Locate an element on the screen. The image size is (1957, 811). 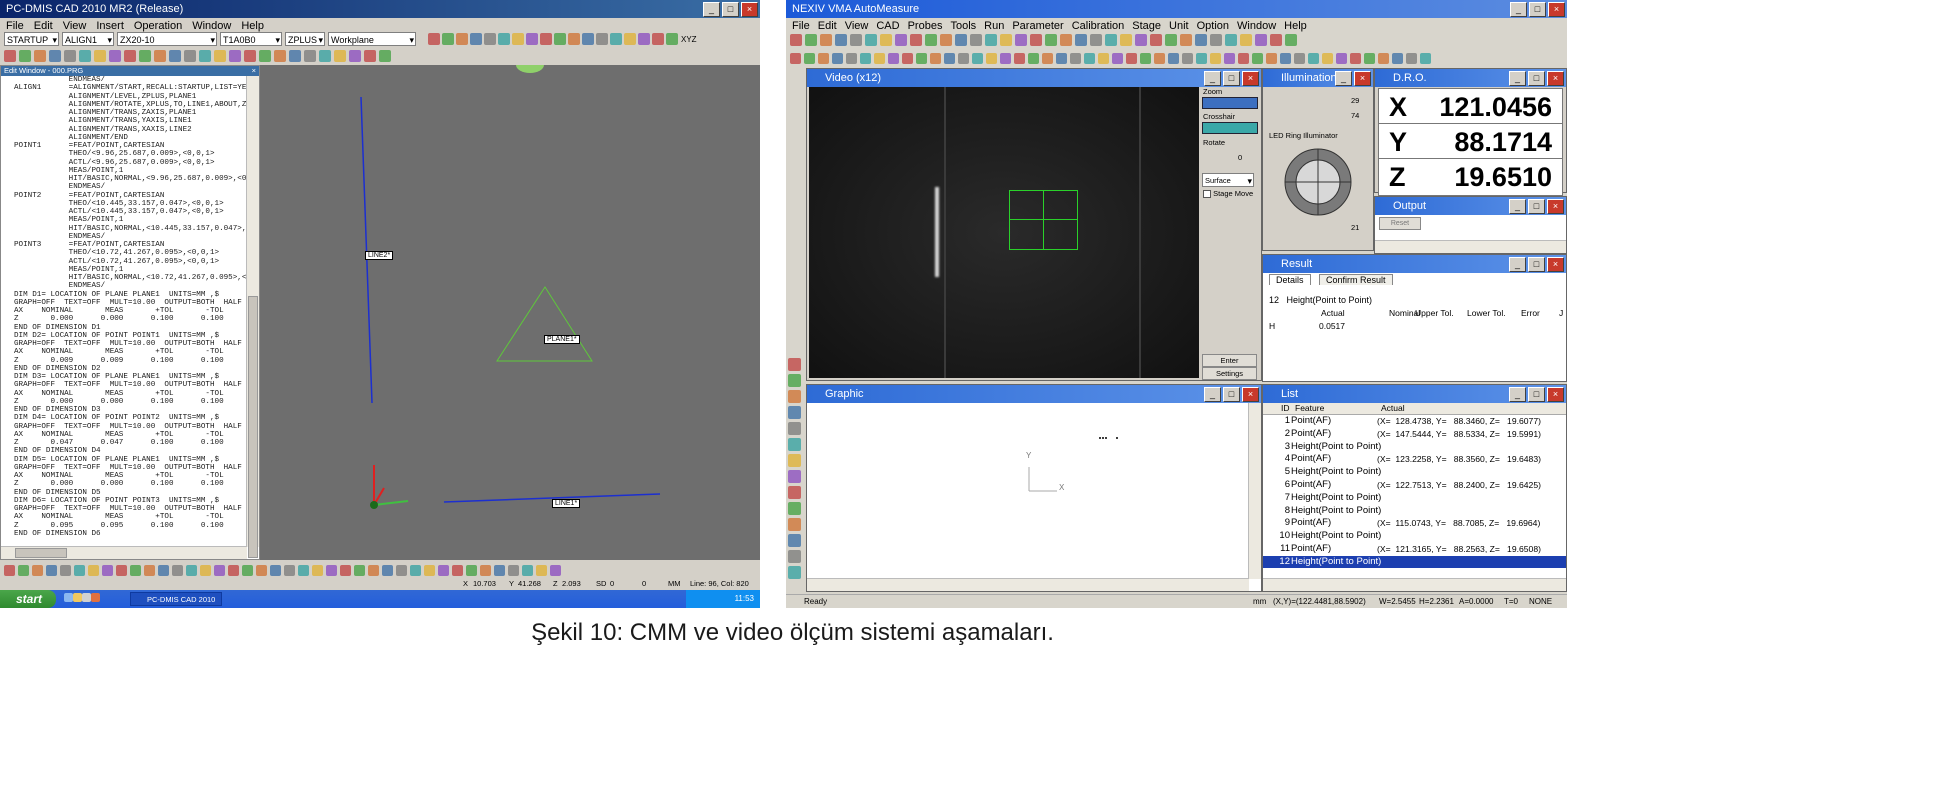
tab-details: Details is located at coordinates (1290, 279).